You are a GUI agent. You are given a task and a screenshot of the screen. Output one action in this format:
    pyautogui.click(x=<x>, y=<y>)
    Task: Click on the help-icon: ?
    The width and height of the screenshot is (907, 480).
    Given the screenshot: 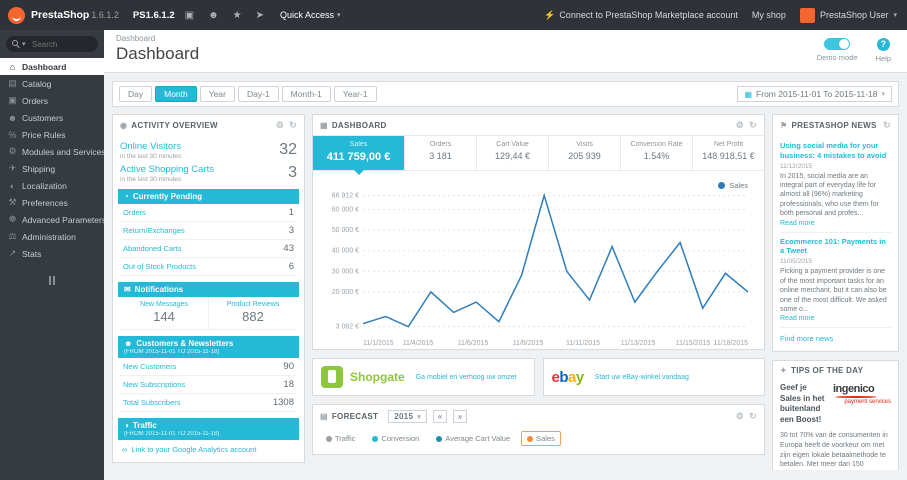 What is the action you would take?
    pyautogui.click(x=883, y=44)
    